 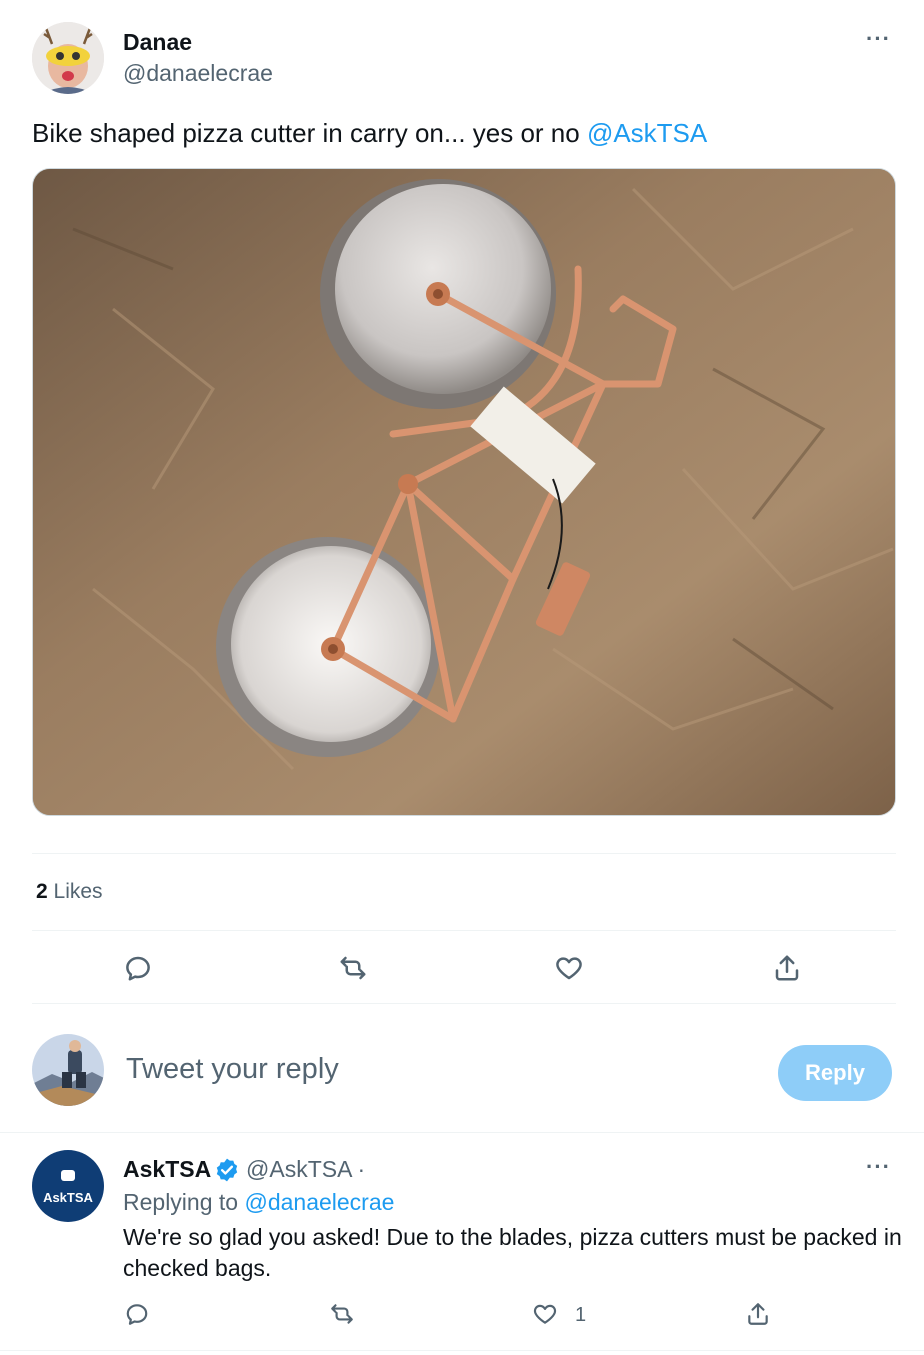 I want to click on reply-author-handle: @AskTSA ·, so click(x=305, y=1169).